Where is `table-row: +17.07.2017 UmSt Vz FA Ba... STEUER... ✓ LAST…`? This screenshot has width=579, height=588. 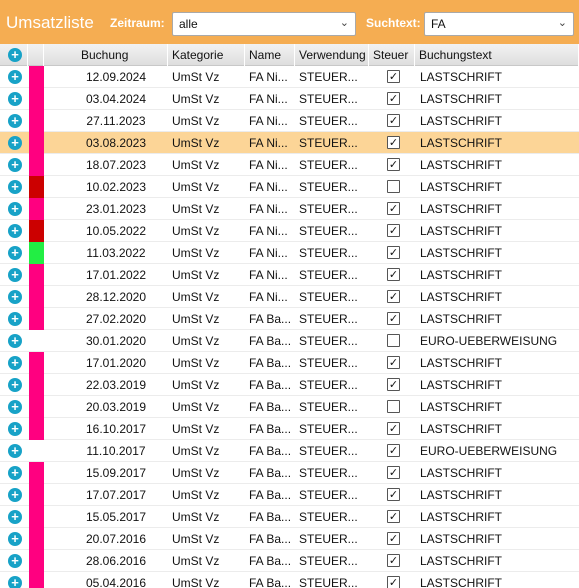 table-row: +17.07.2017 UmSt Vz FA Ba... STEUER... ✓ LAST… is located at coordinates (289, 495).